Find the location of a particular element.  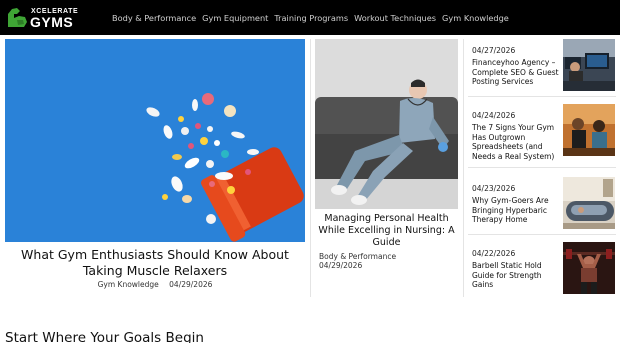

nav-item-gym-knowledge: Gym Knowledge is located at coordinates (475, 18).